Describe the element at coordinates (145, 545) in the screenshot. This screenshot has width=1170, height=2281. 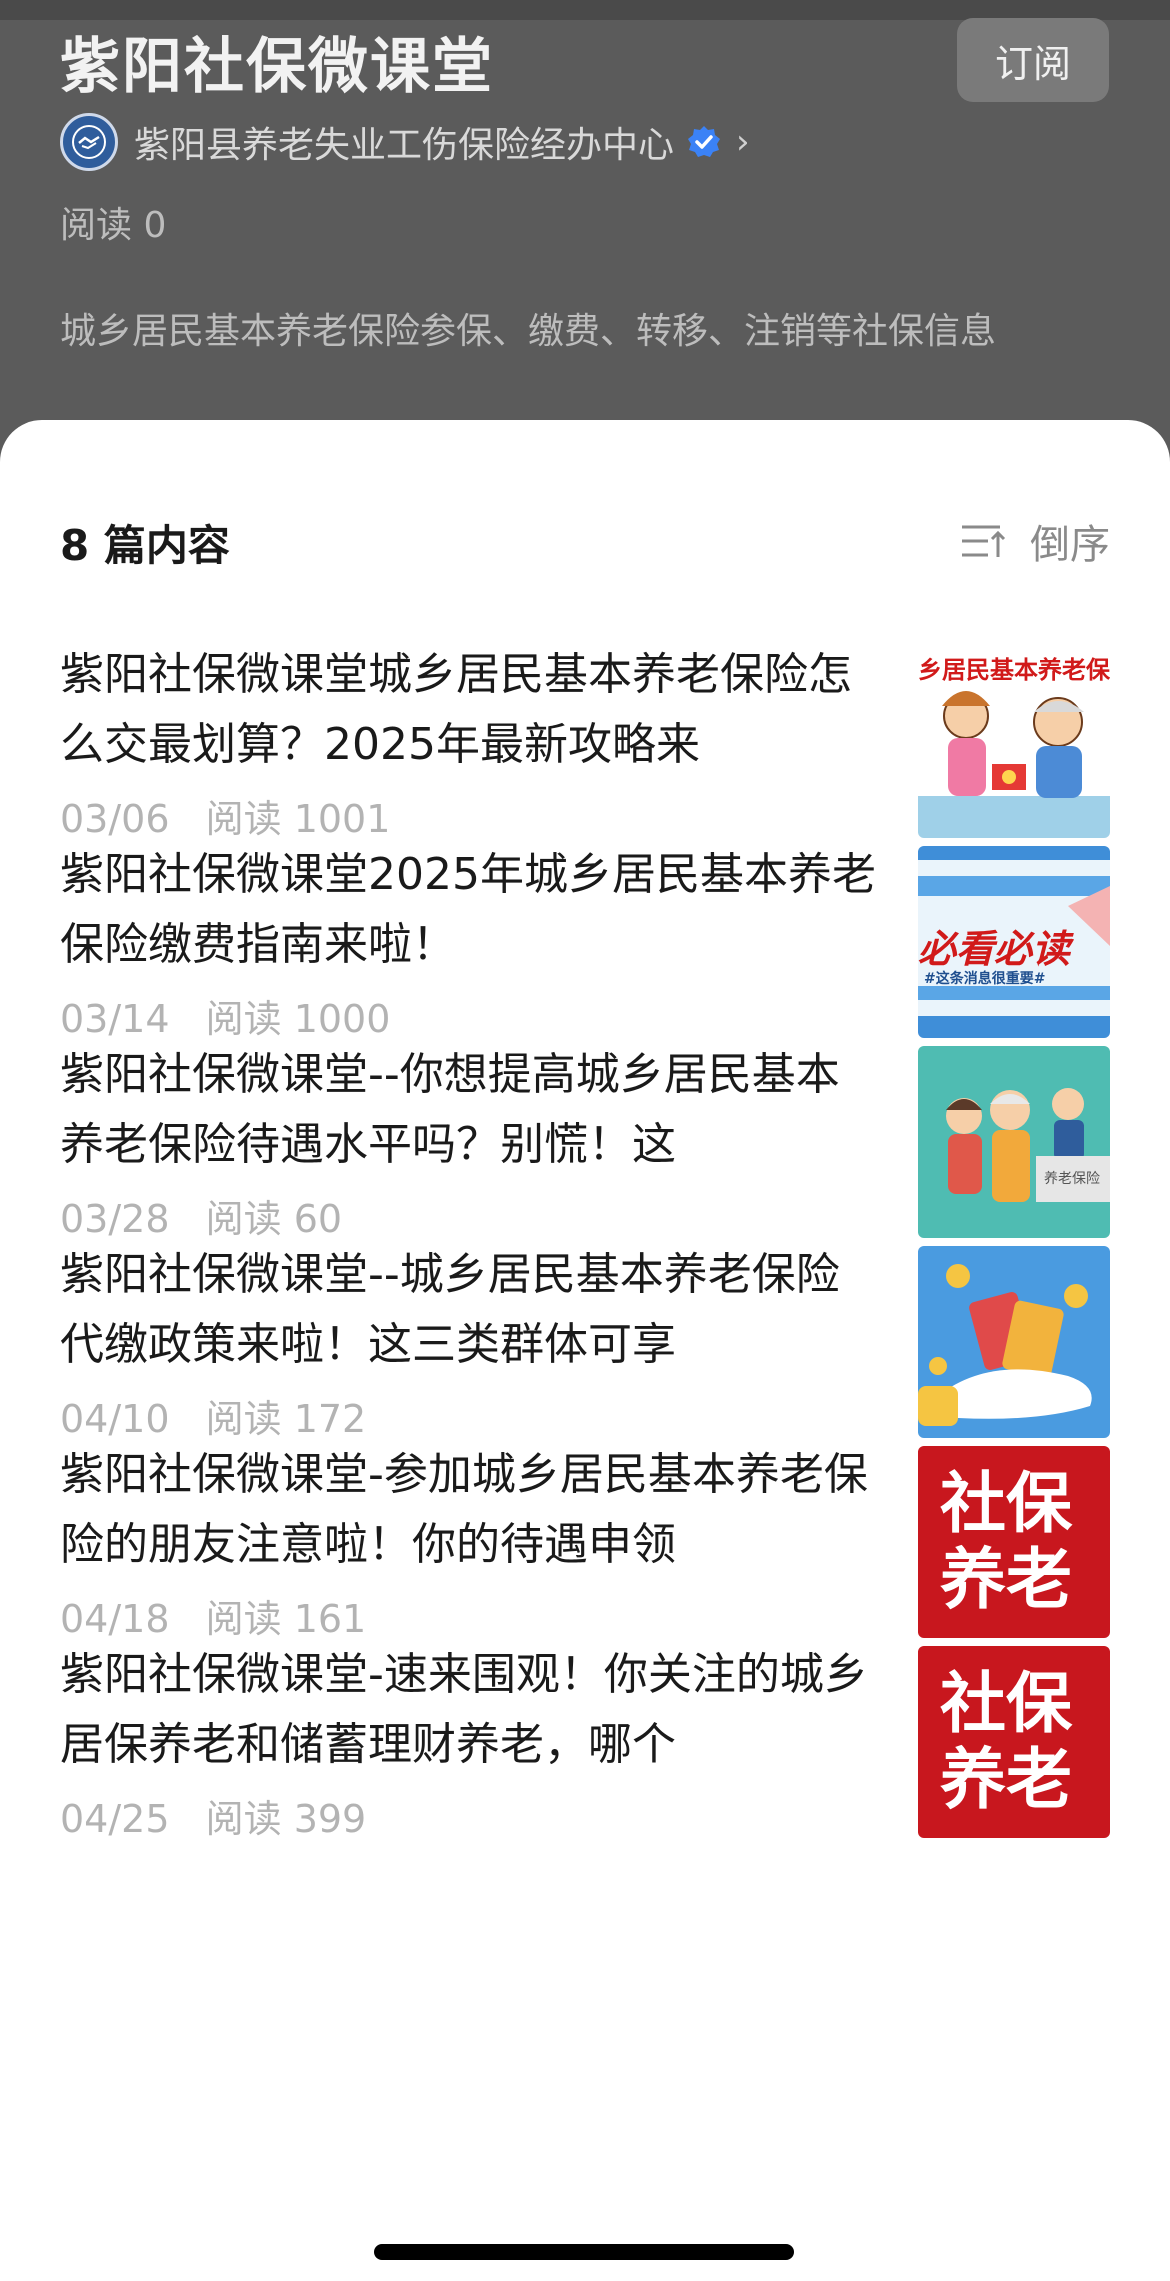
I see `article-count: 8 篇内容` at that location.